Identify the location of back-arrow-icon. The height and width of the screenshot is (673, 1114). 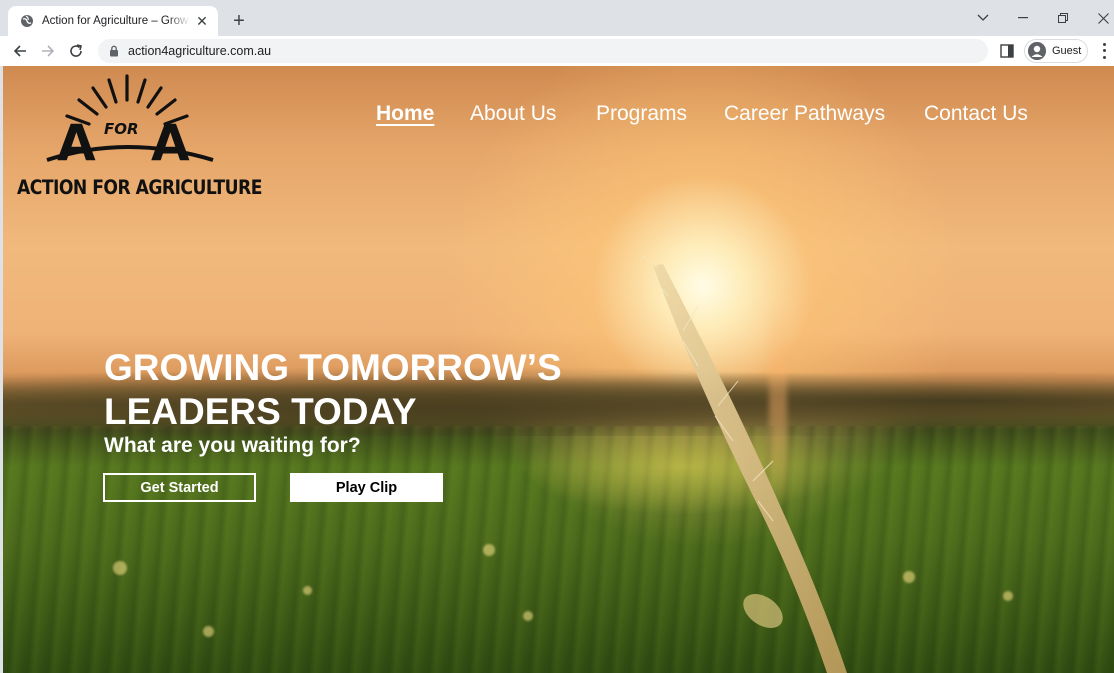
(20, 51).